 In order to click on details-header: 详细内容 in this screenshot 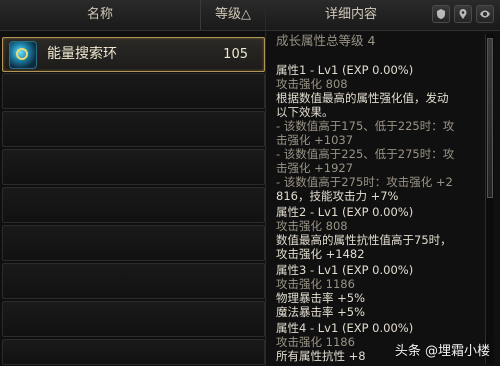, I will do `click(383, 15)`.